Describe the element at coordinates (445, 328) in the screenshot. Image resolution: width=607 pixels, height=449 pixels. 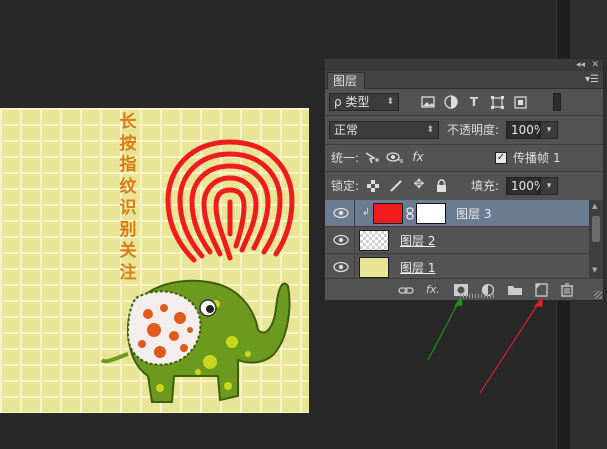
I see `green-annotation-arrow` at that location.